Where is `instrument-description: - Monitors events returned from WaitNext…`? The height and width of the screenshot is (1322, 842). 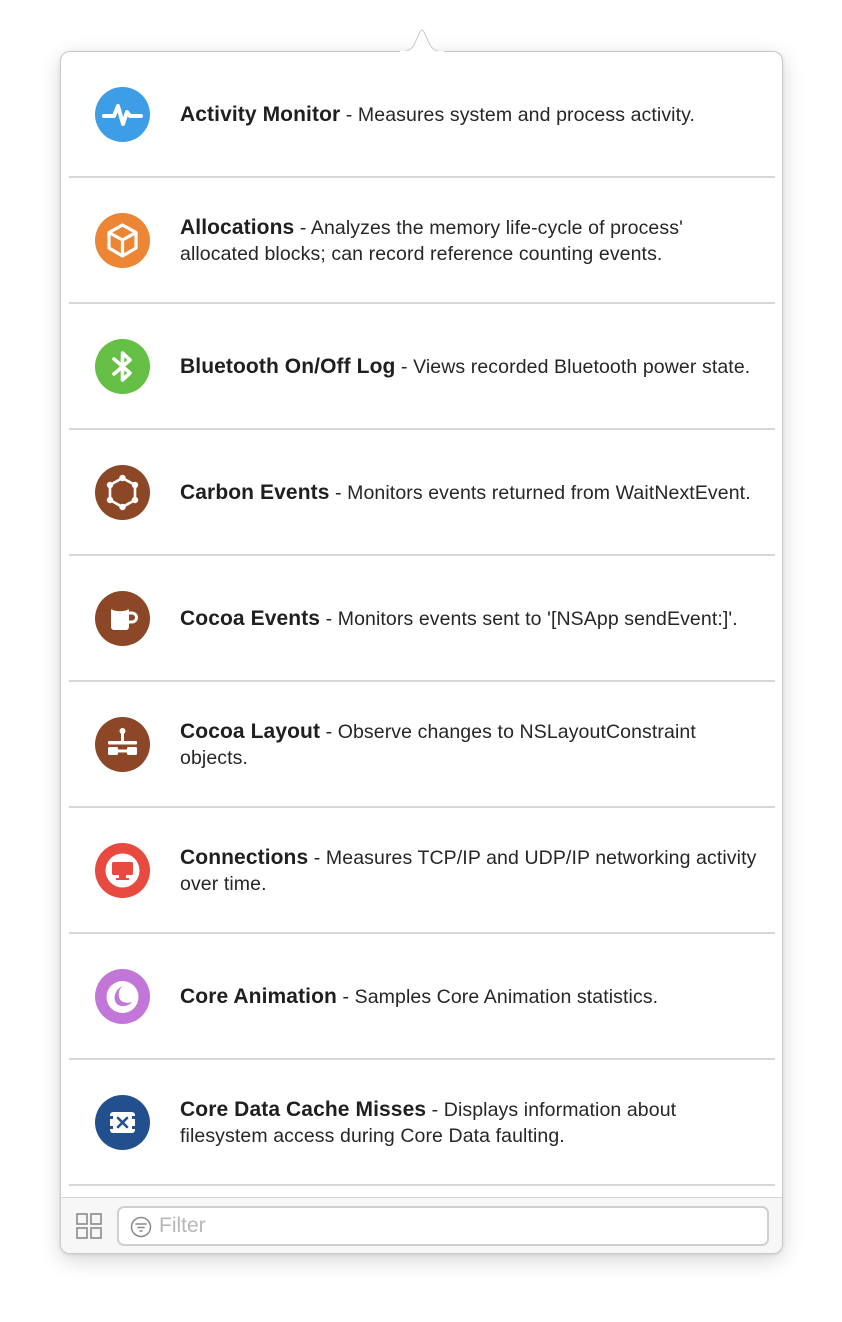
instrument-description: - Monitors events returned from WaitNext… is located at coordinates (540, 493).